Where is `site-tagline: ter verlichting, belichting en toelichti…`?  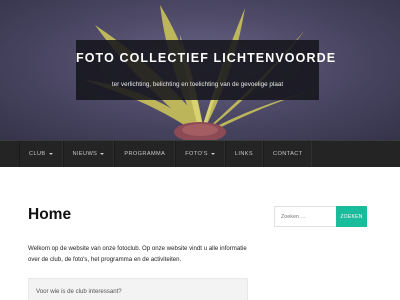 site-tagline: ter verlichting, belichting en toelichti… is located at coordinates (197, 84).